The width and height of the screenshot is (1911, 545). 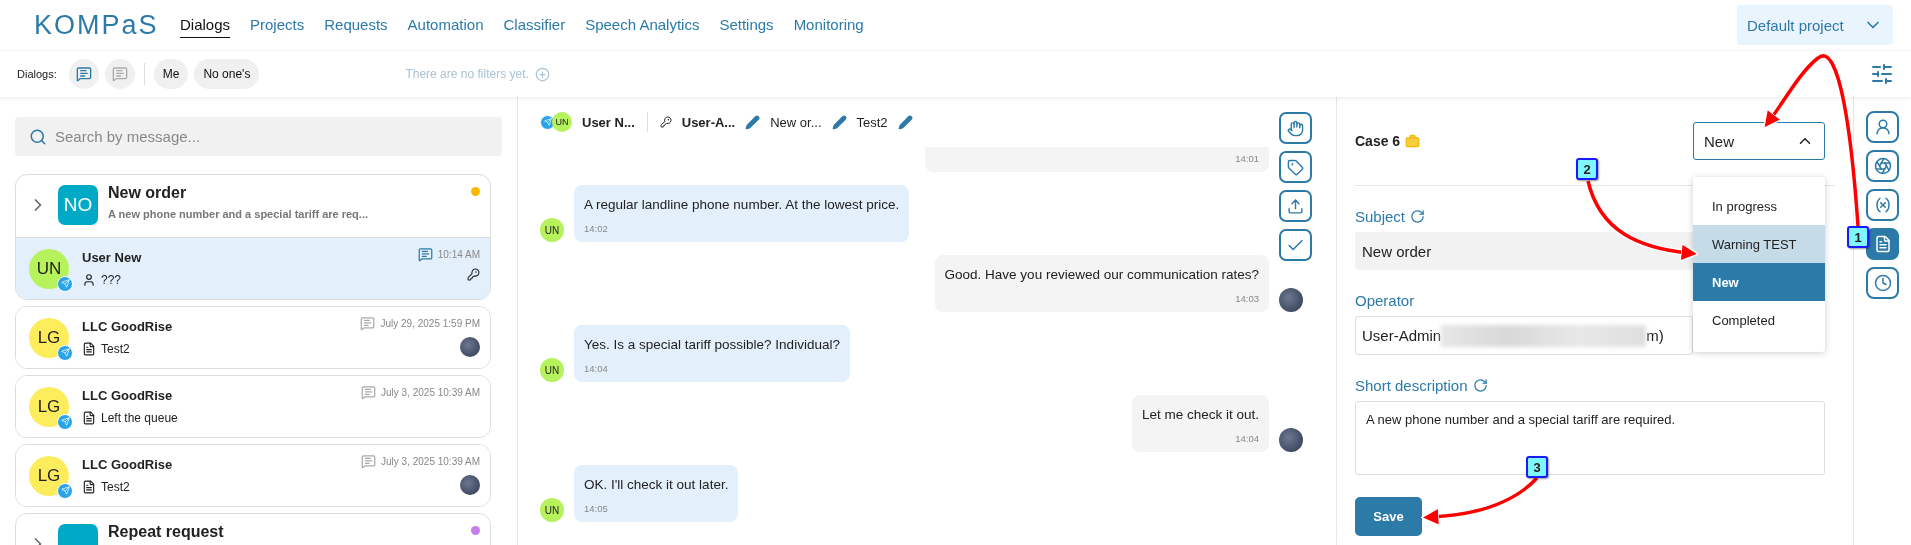 What do you see at coordinates (1882, 74) in the screenshot?
I see `settings-icon` at bounding box center [1882, 74].